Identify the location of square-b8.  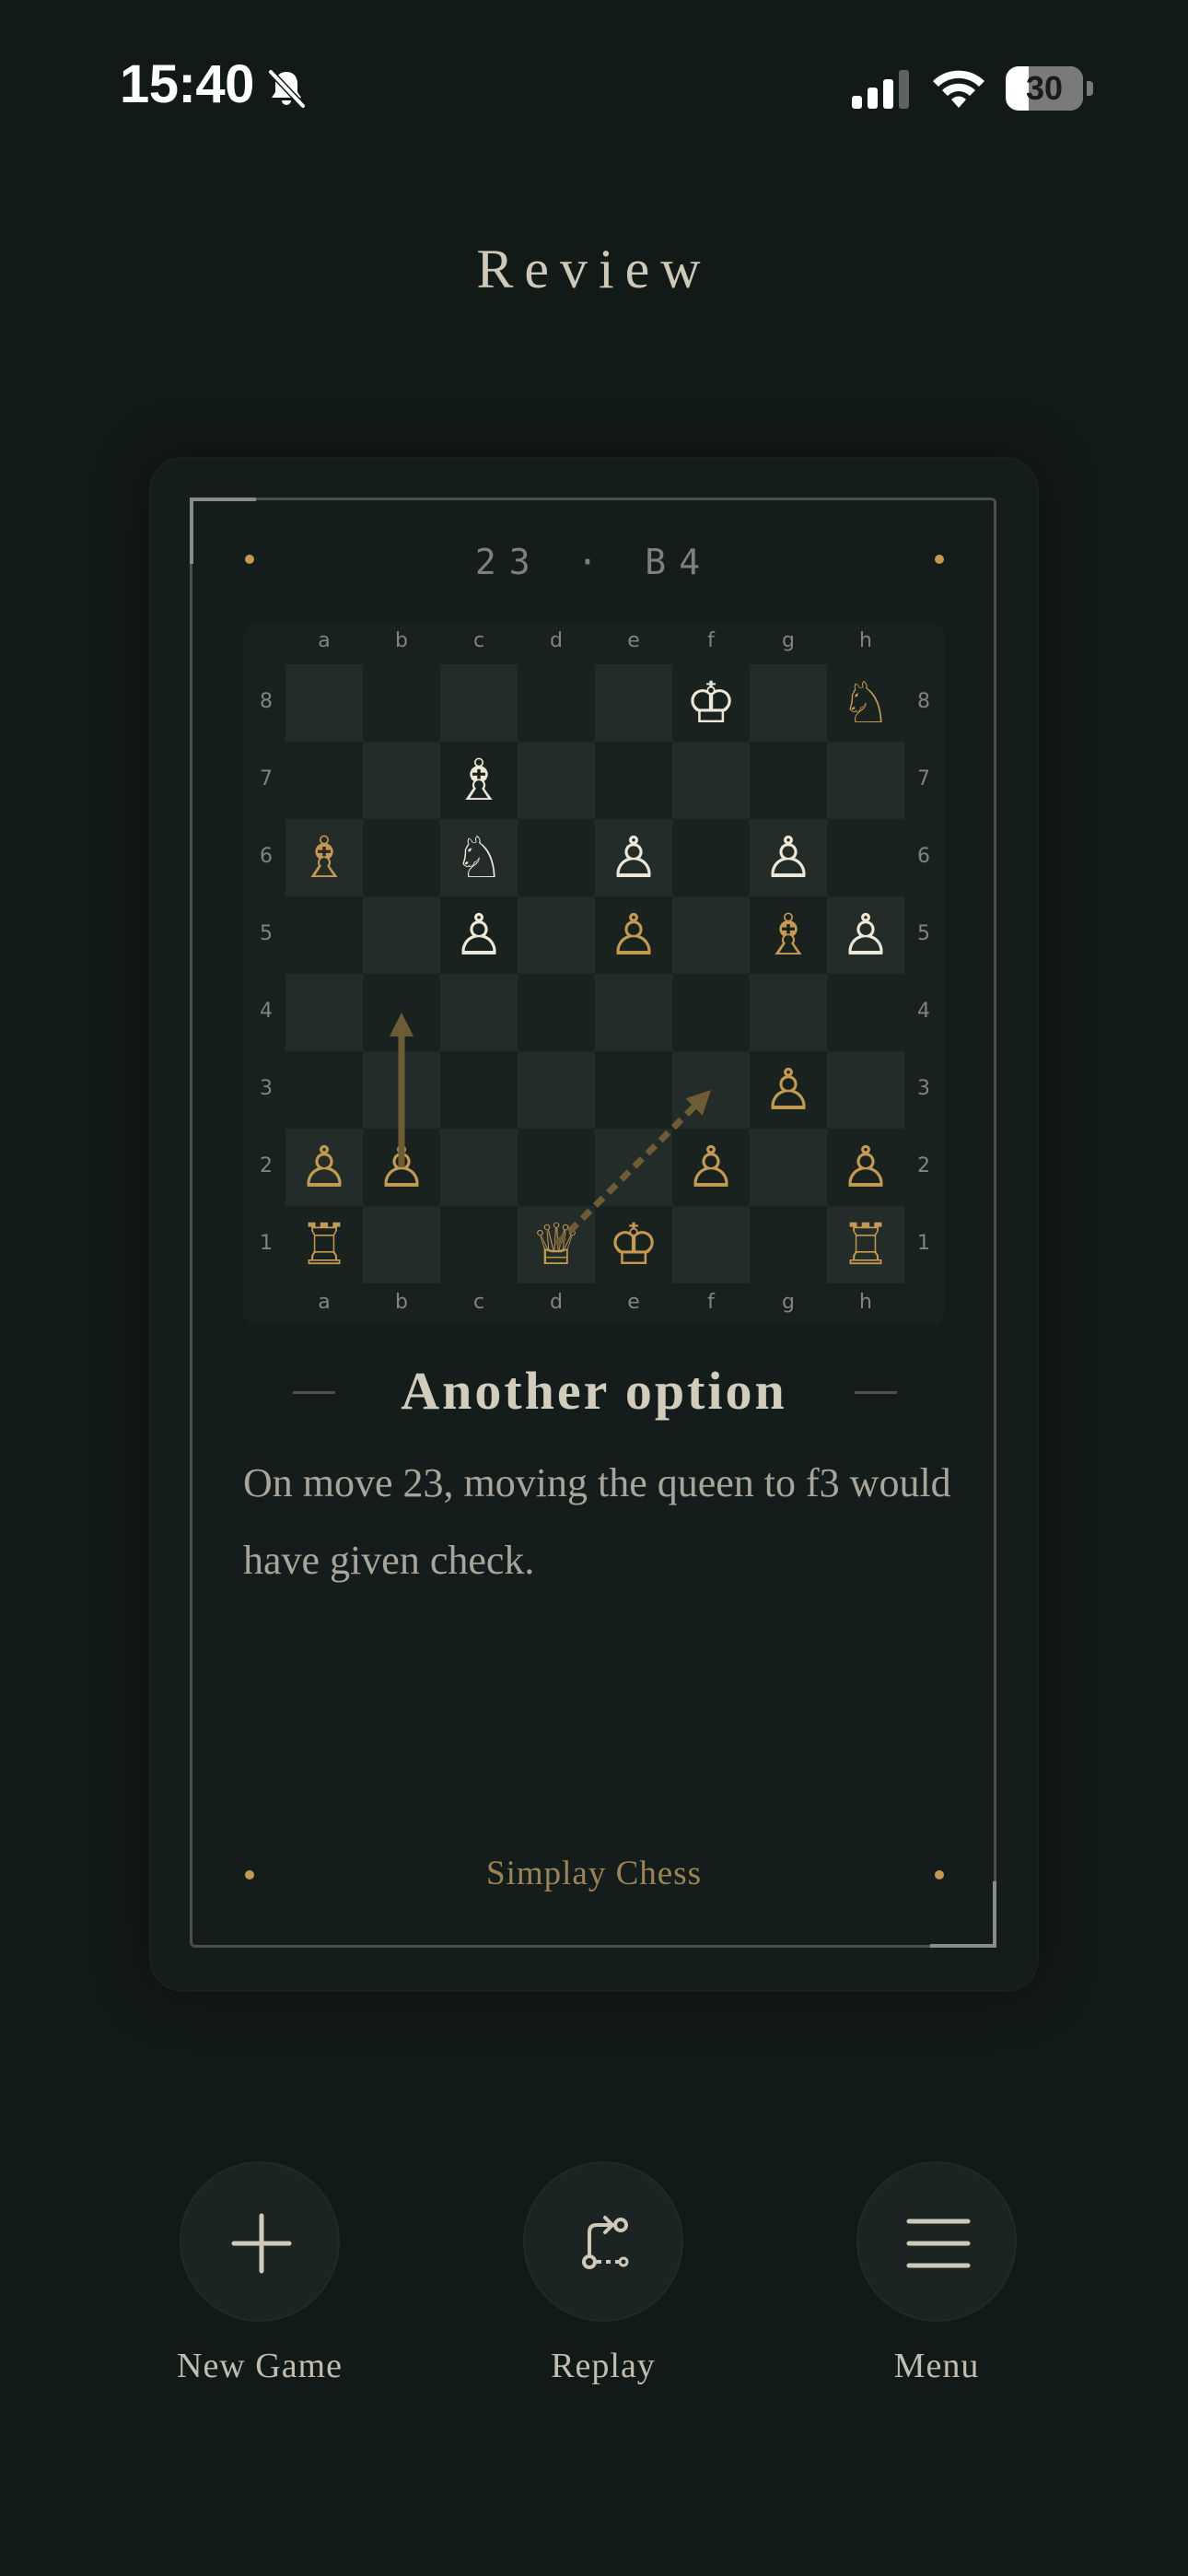
(401, 703).